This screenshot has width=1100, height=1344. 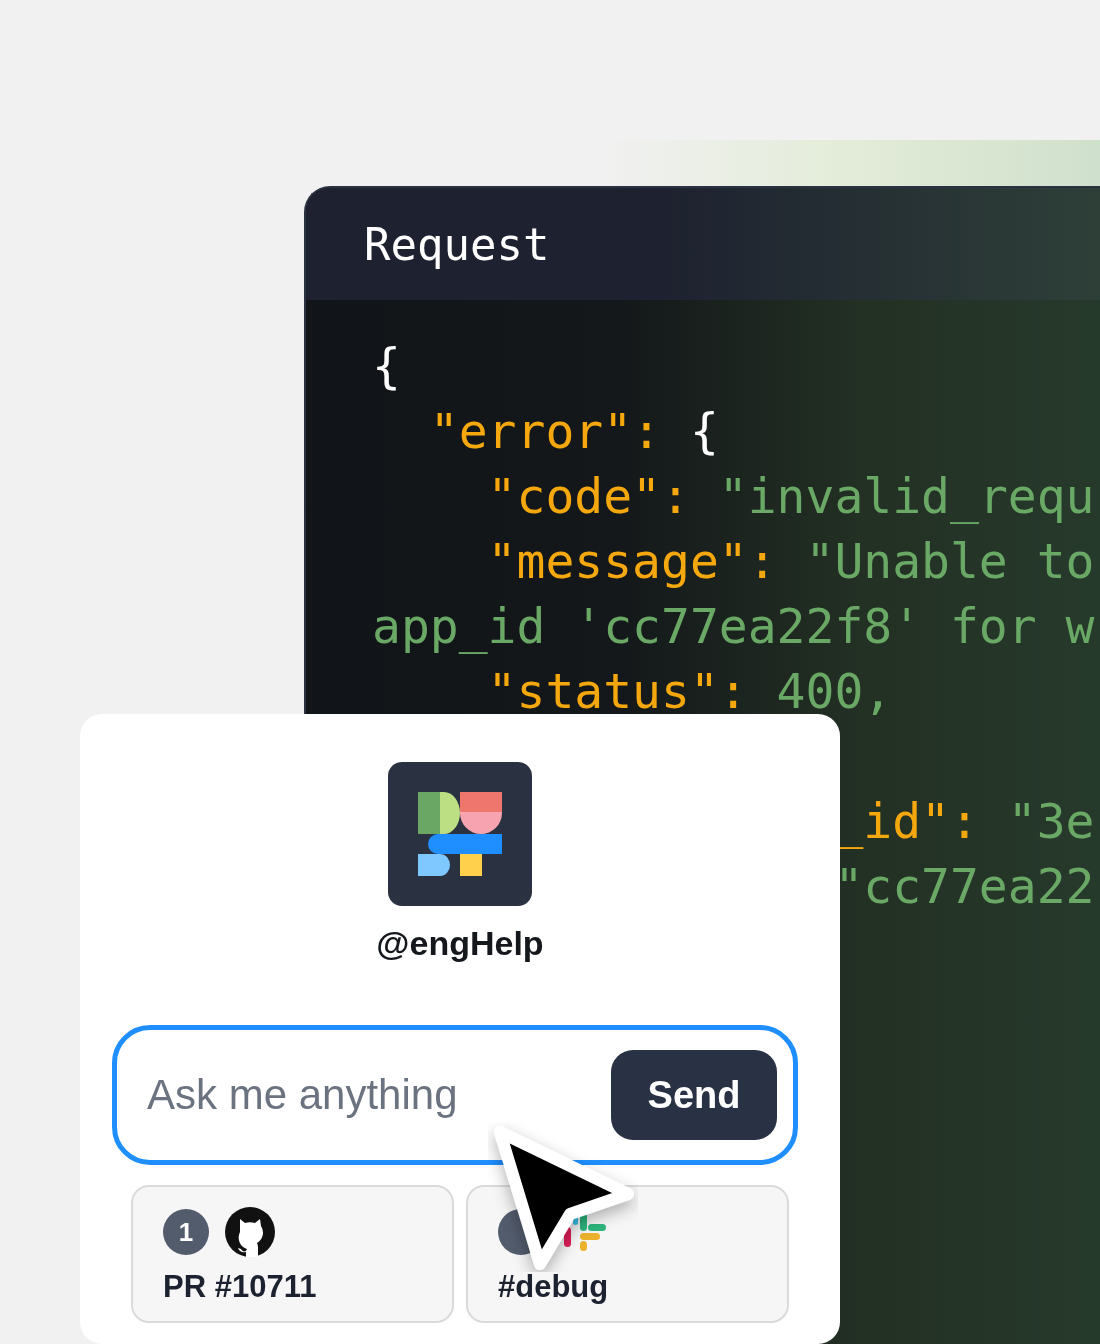 I want to click on code-text: 400,, so click(x=834, y=691).